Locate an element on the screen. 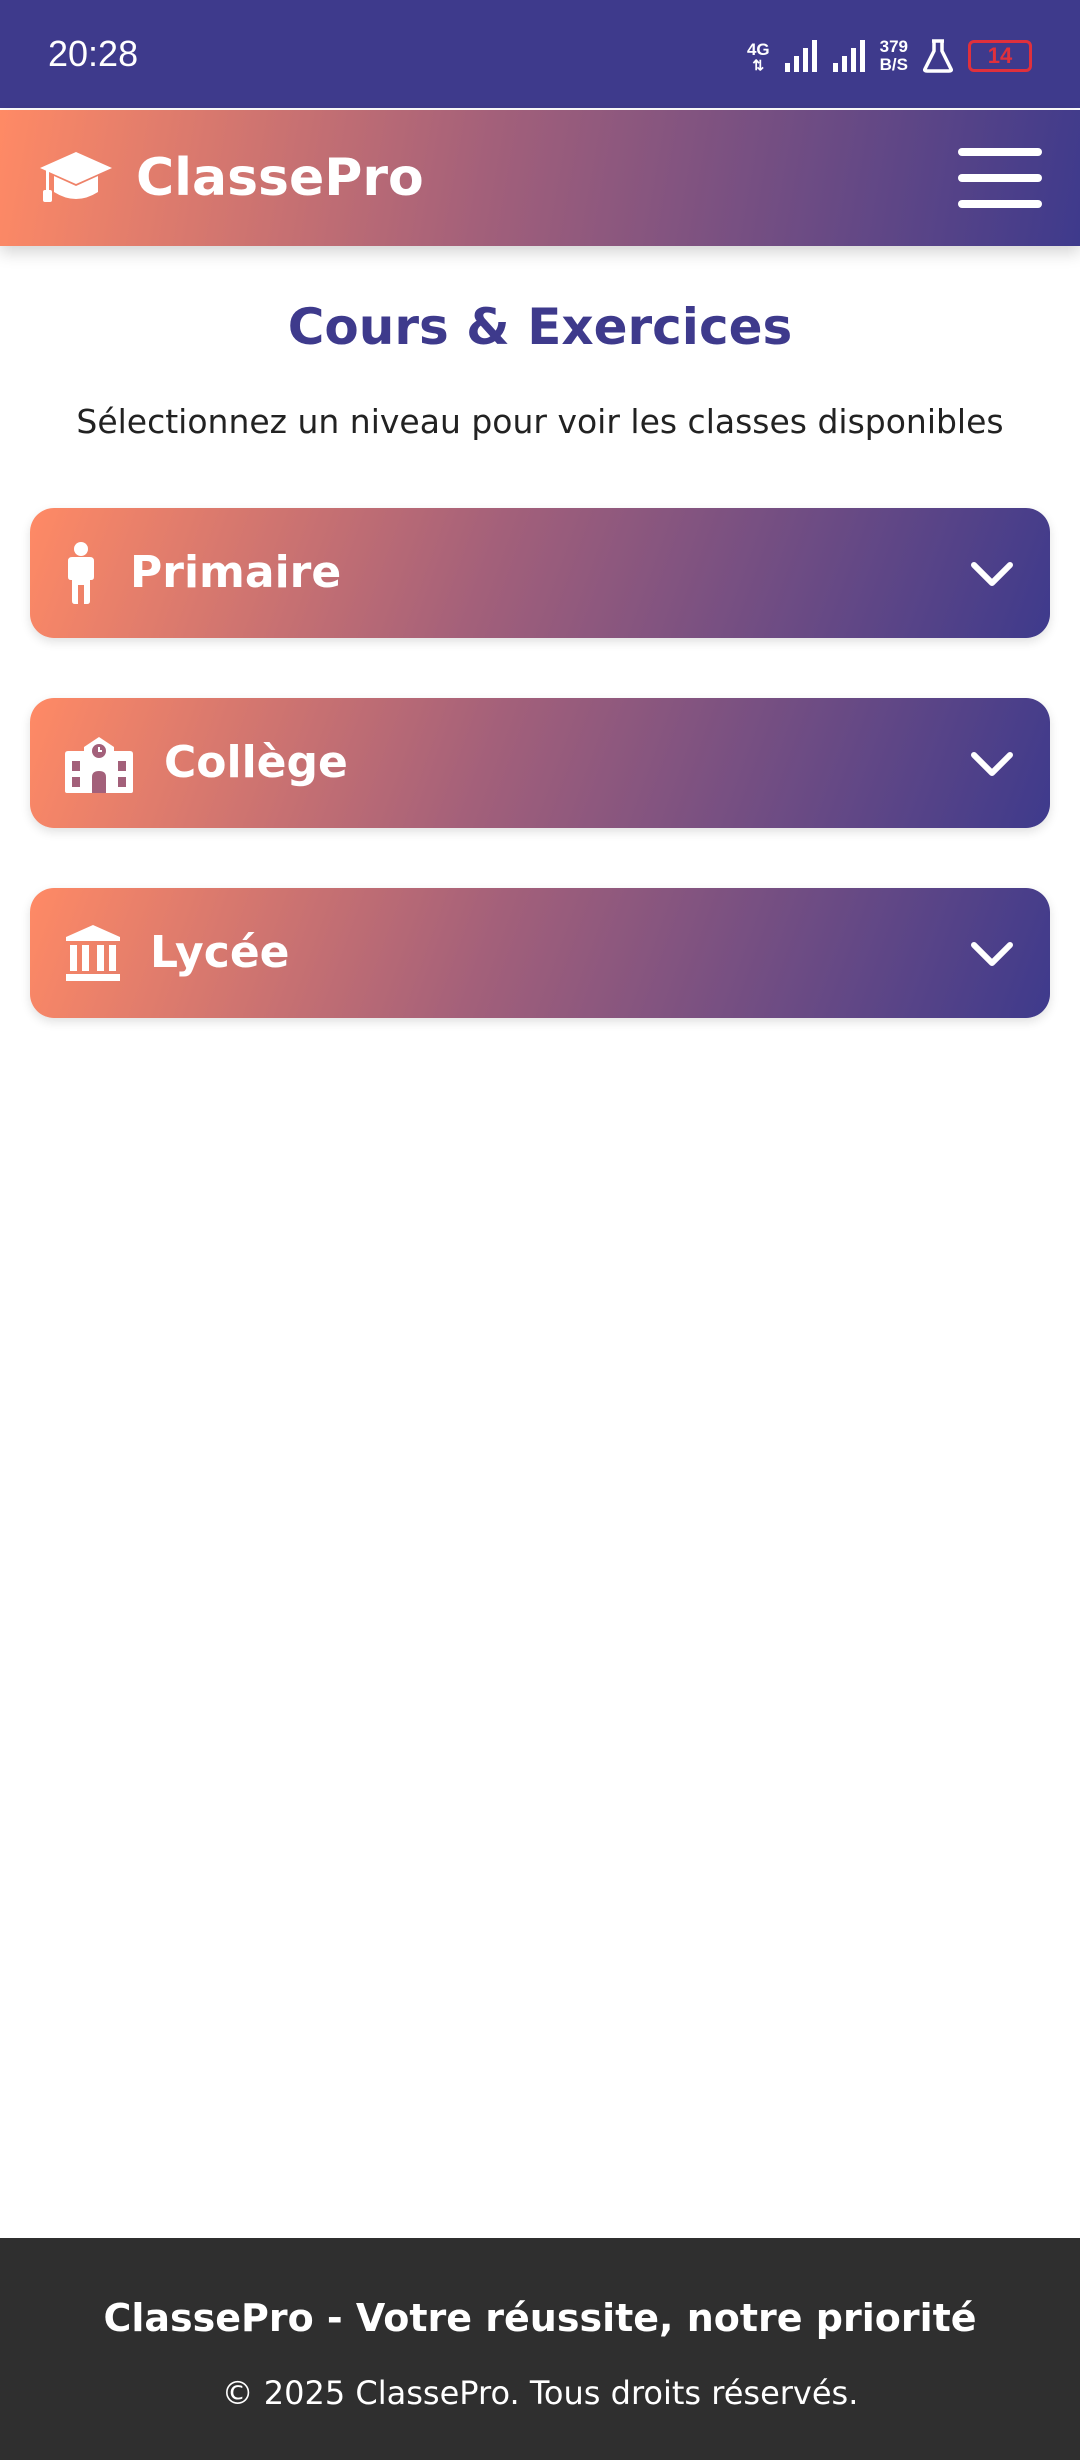  battery-icon: 14 is located at coordinates (1000, 56).